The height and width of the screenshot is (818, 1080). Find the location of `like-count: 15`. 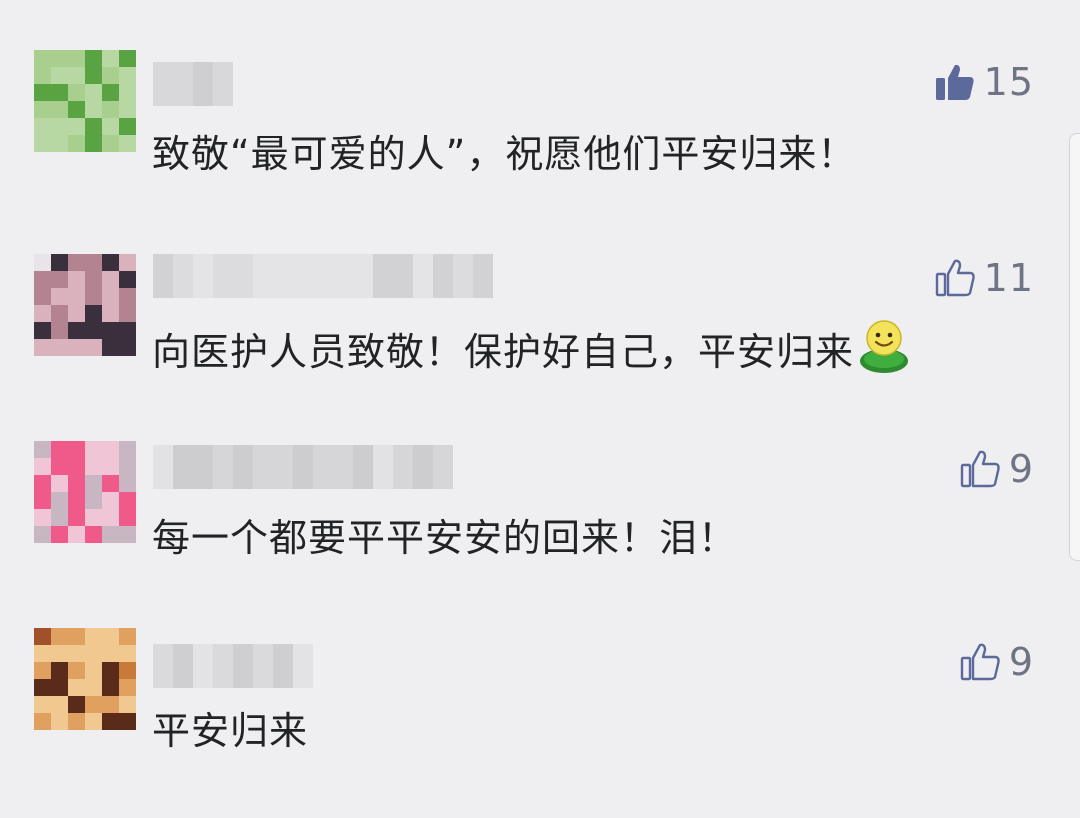

like-count: 15 is located at coordinates (1008, 82).